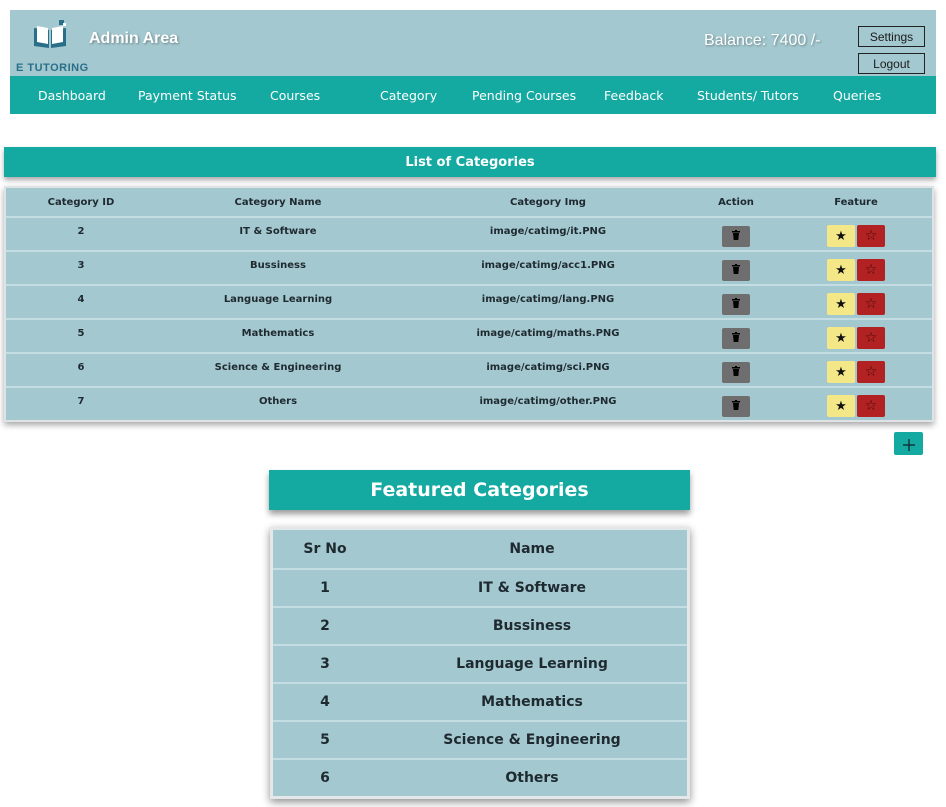  I want to click on table-row: 3 Language Learning, so click(480, 663).